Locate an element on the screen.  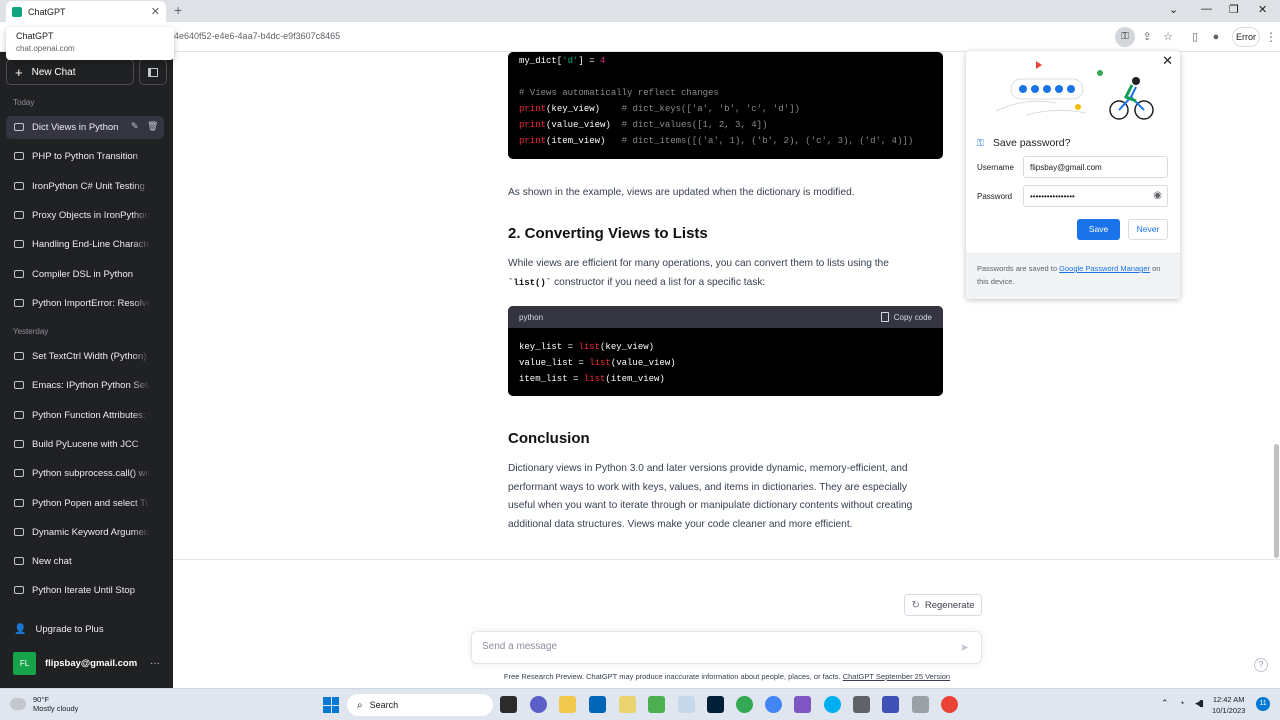
tray-chevron-icon: ⌃ is located at coordinates (1165, 703).